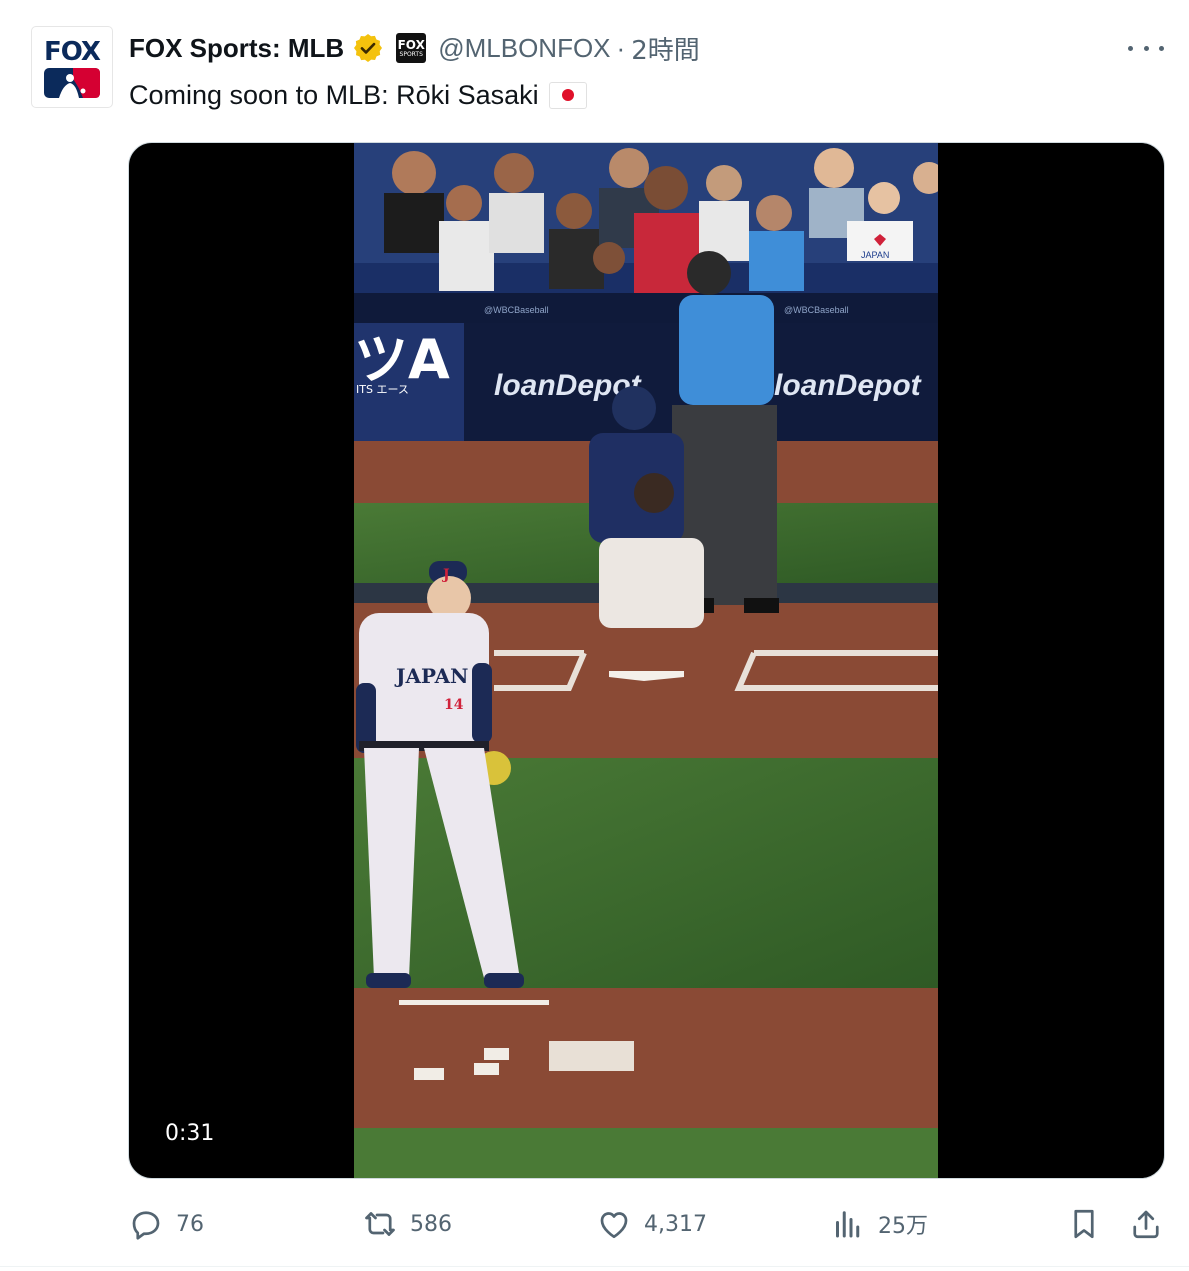 The image size is (1189, 1271). Describe the element at coordinates (368, 48) in the screenshot. I see `verified-badge-icon` at that location.